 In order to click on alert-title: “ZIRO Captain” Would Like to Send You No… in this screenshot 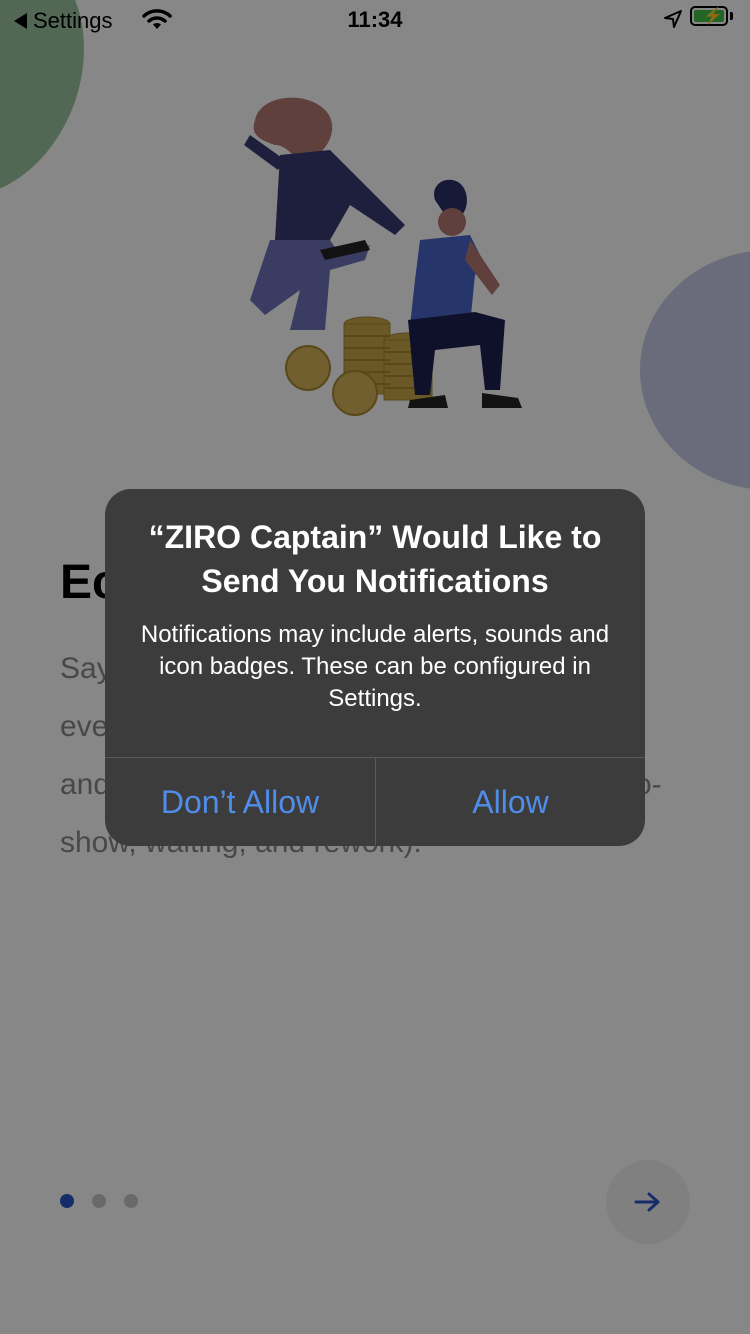, I will do `click(375, 559)`.